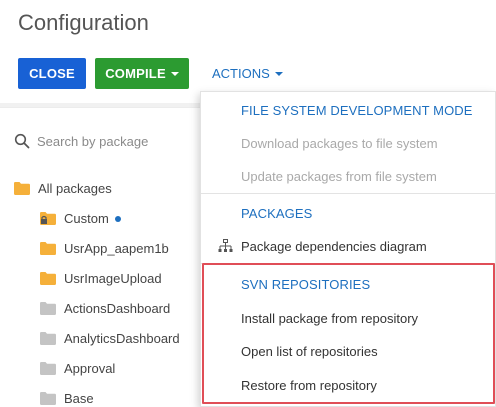 Image resolution: width=496 pixels, height=407 pixels. Describe the element at coordinates (339, 143) in the screenshot. I see `menu-item-download-packages: Download packages to file system` at that location.